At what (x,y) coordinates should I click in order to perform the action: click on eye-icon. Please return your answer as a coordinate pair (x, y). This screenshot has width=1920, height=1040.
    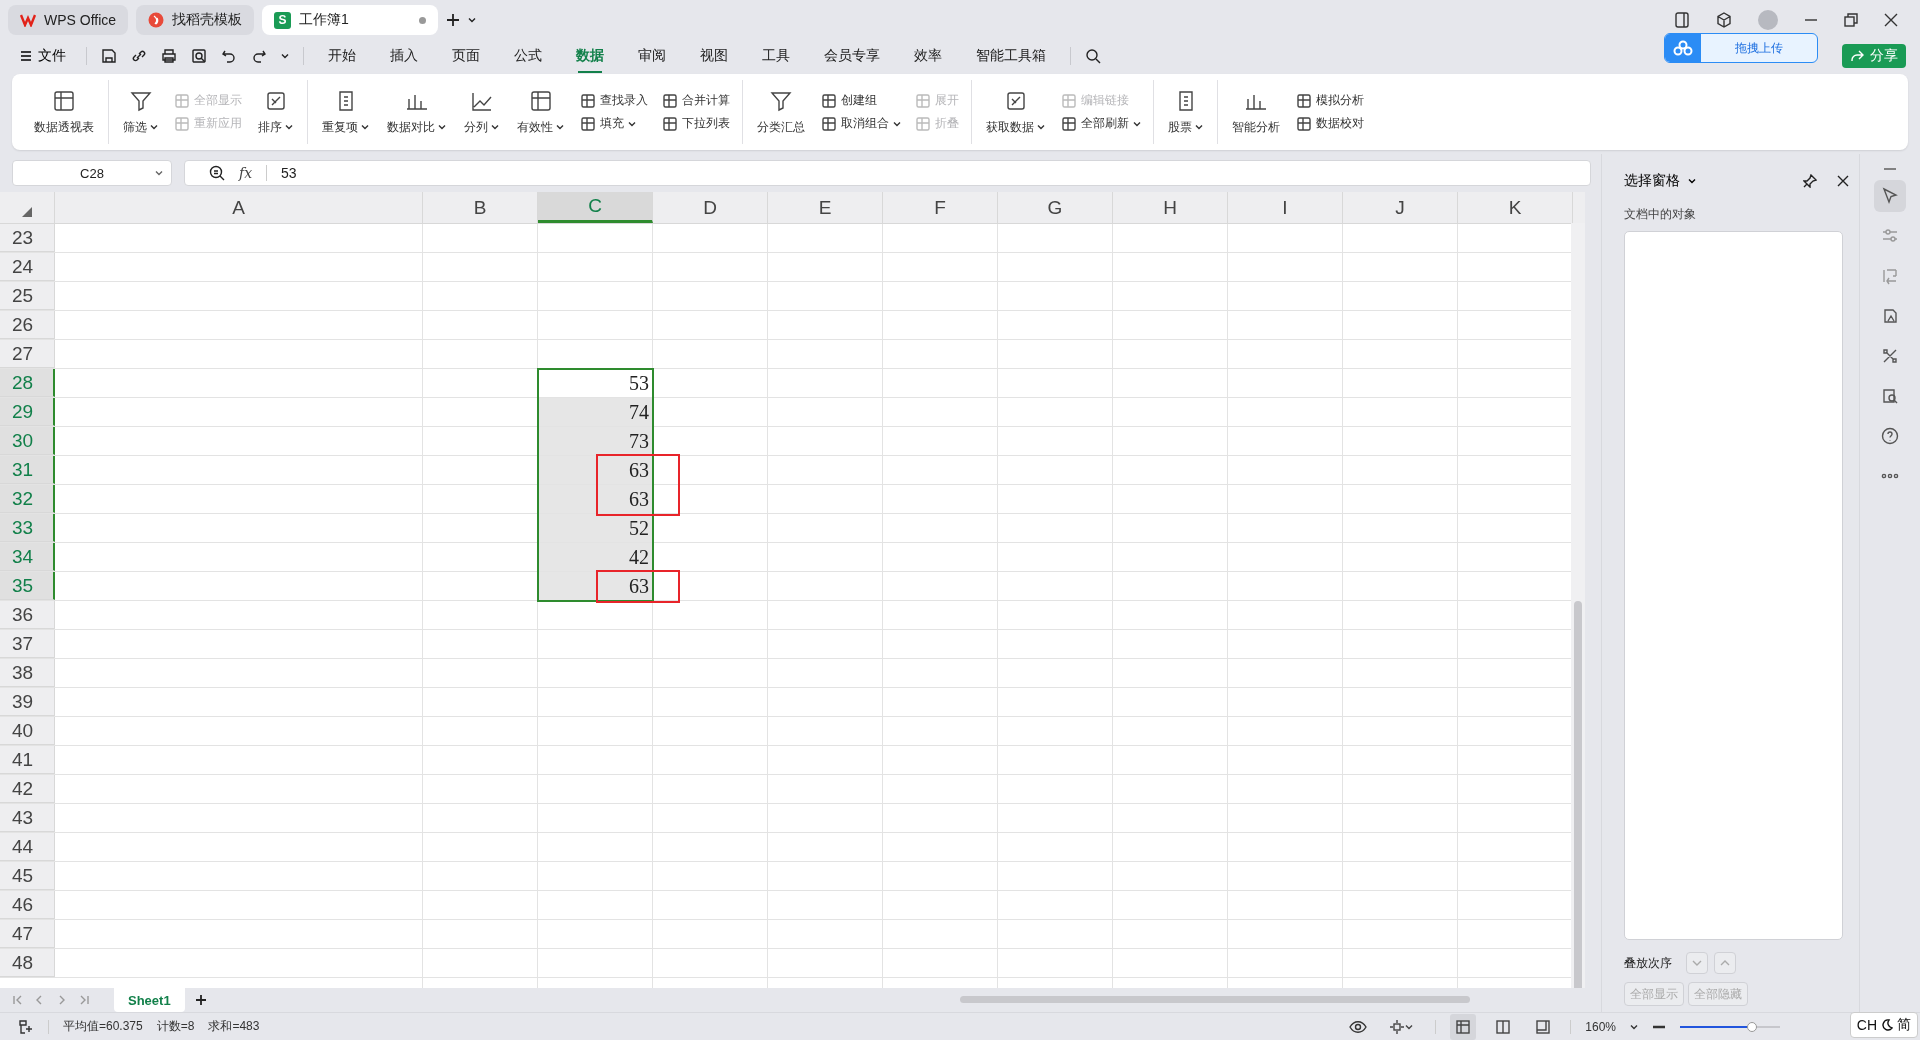
    Looking at the image, I should click on (1358, 1026).